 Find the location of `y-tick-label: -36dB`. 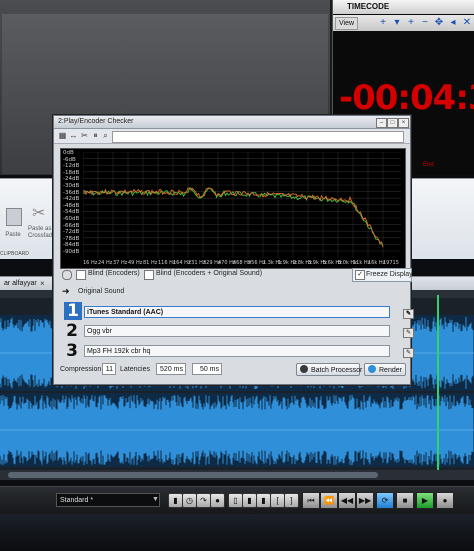

y-tick-label: -36dB is located at coordinates (71, 192).